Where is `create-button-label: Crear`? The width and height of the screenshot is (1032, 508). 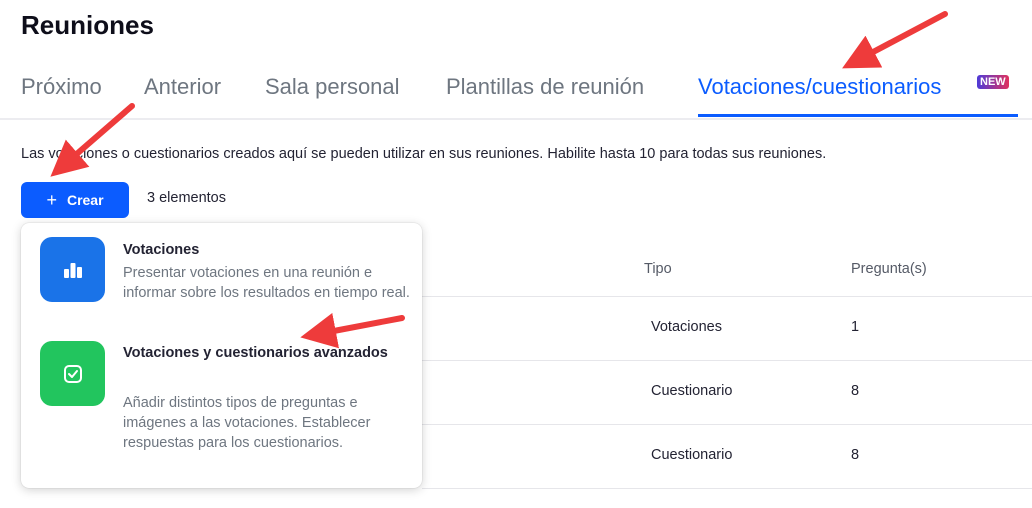
create-button-label: Crear is located at coordinates (85, 200).